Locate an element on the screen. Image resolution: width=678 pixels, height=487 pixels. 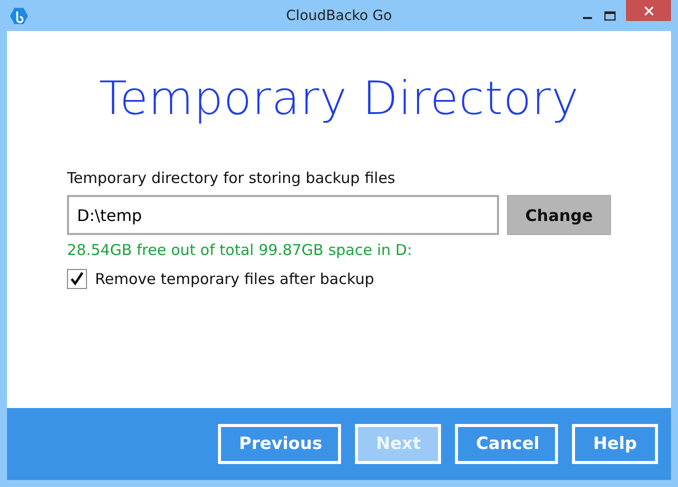
directory-field: D:\temp is located at coordinates (283, 215).